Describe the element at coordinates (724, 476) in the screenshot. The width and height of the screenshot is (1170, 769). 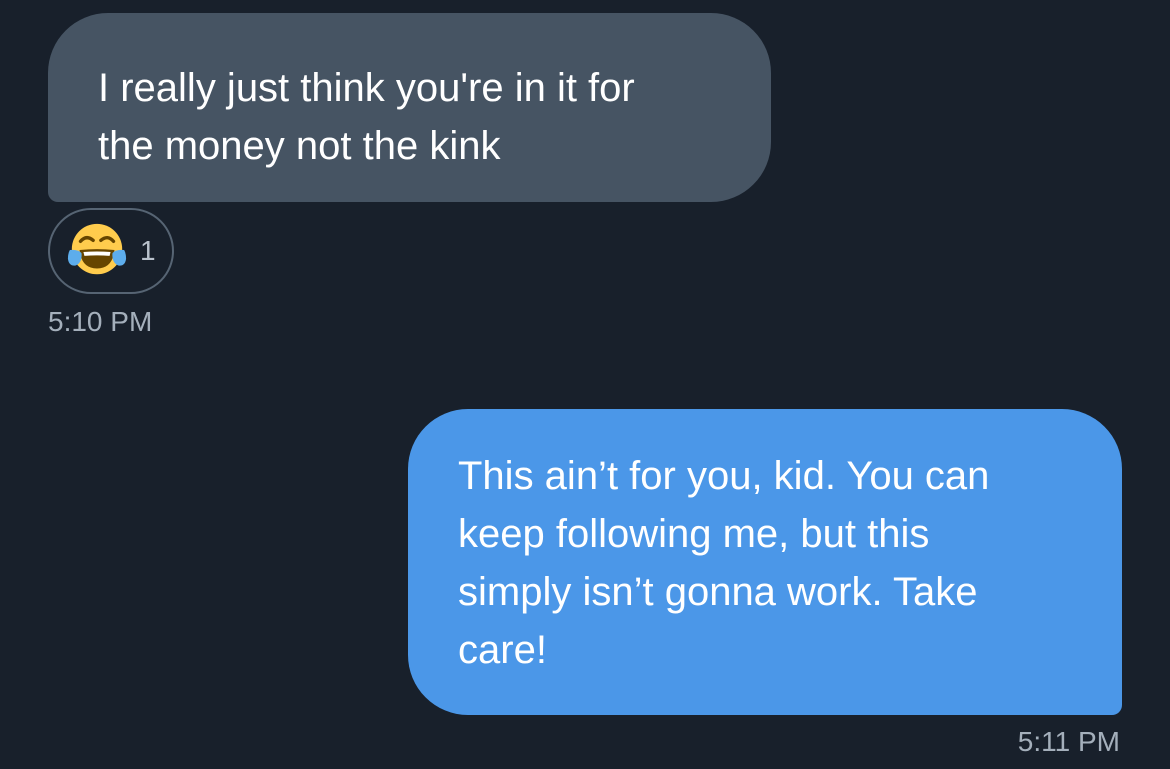
I see `message-text-line: This ain’t for you, kid. You can` at that location.